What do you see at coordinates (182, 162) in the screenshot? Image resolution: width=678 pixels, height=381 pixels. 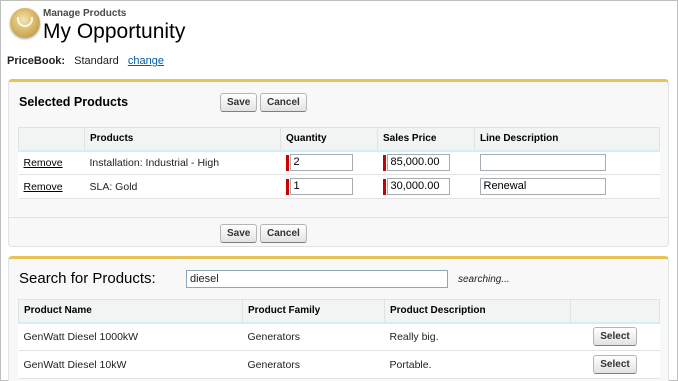 I see `product-name-cell: Installation: Industrial - High` at bounding box center [182, 162].